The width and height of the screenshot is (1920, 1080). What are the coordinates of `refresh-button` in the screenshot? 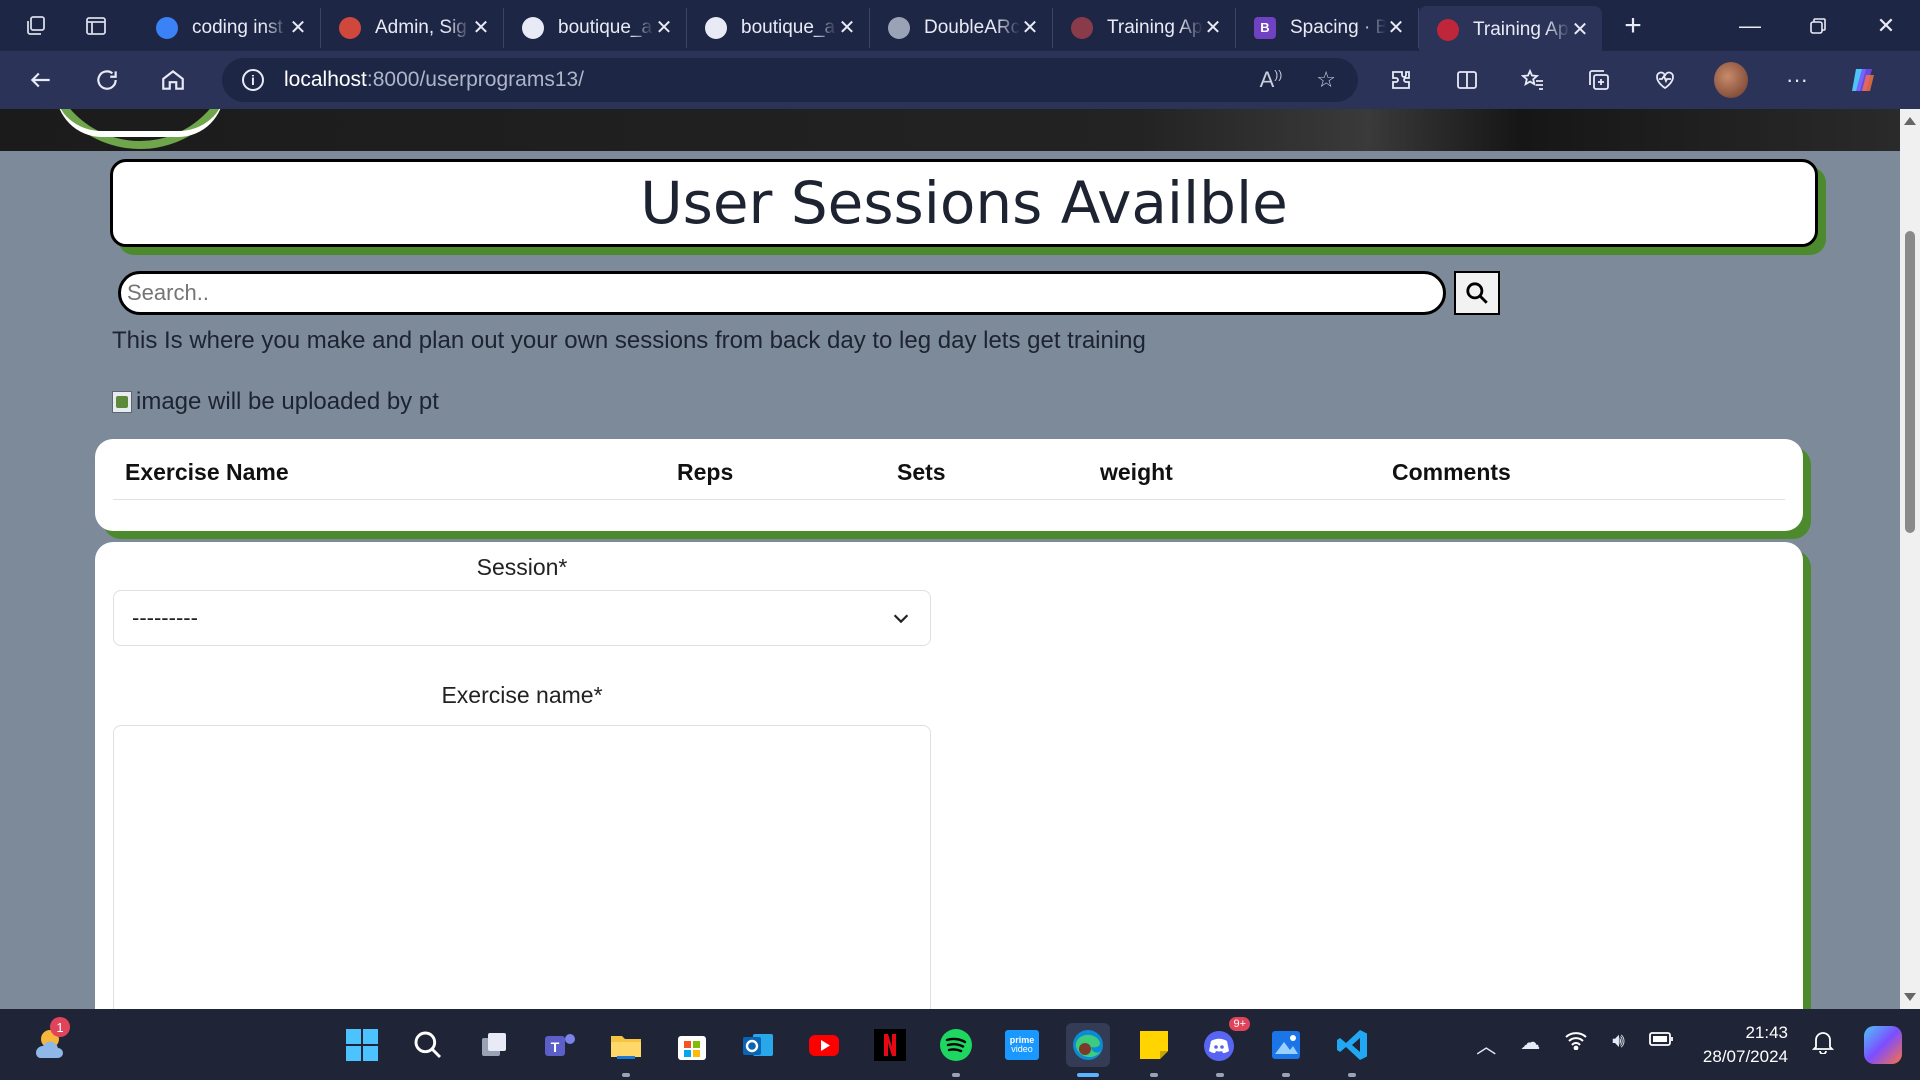 It's located at (107, 80).